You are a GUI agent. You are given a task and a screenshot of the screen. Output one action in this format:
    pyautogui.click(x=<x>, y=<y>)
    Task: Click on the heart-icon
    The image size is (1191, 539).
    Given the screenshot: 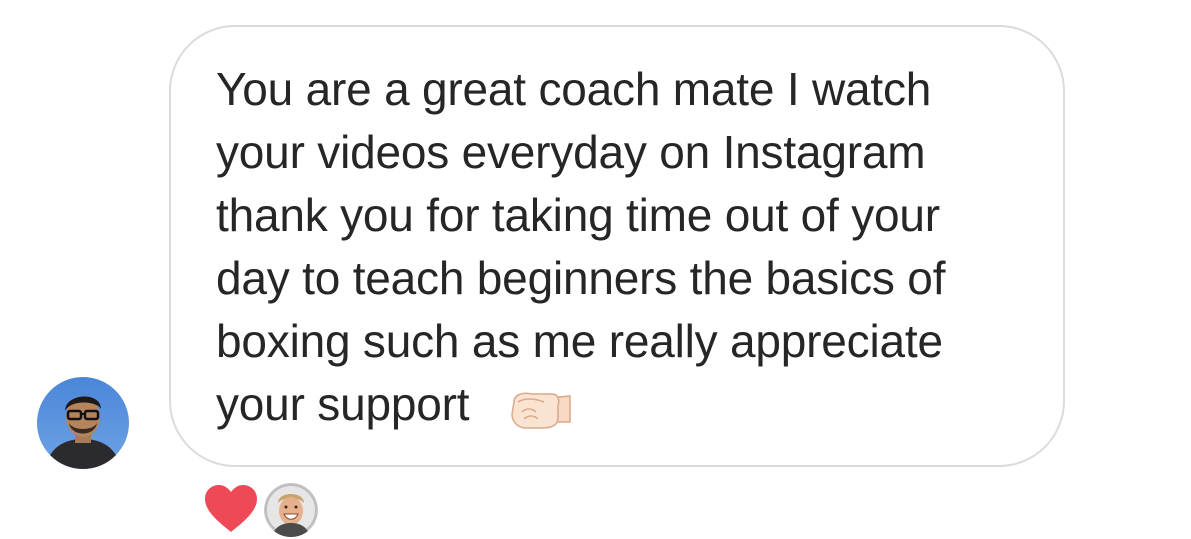 What is the action you would take?
    pyautogui.click(x=231, y=509)
    